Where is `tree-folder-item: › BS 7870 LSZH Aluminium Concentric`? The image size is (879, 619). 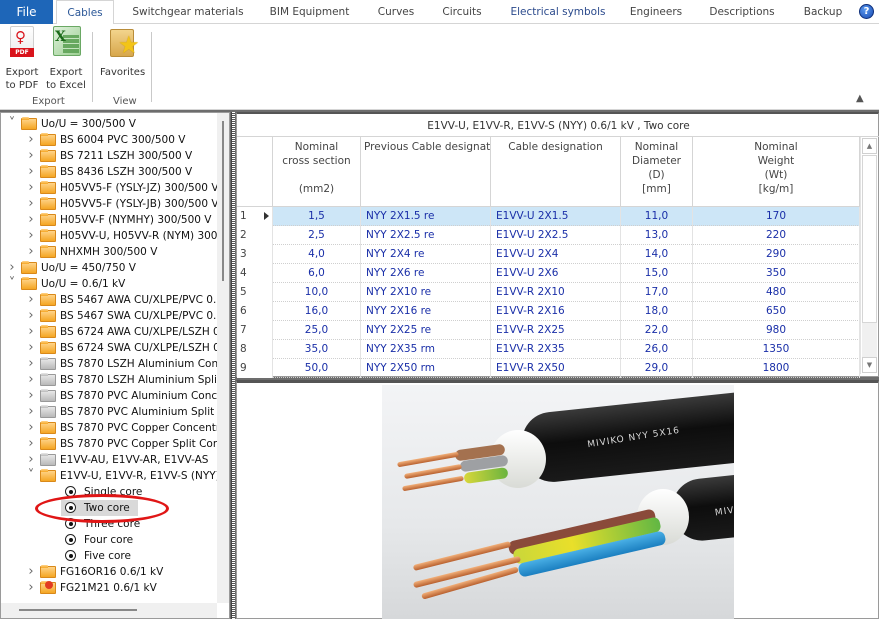
tree-folder-item: › BS 7870 LSZH Aluminium Concentric is located at coordinates (109, 364).